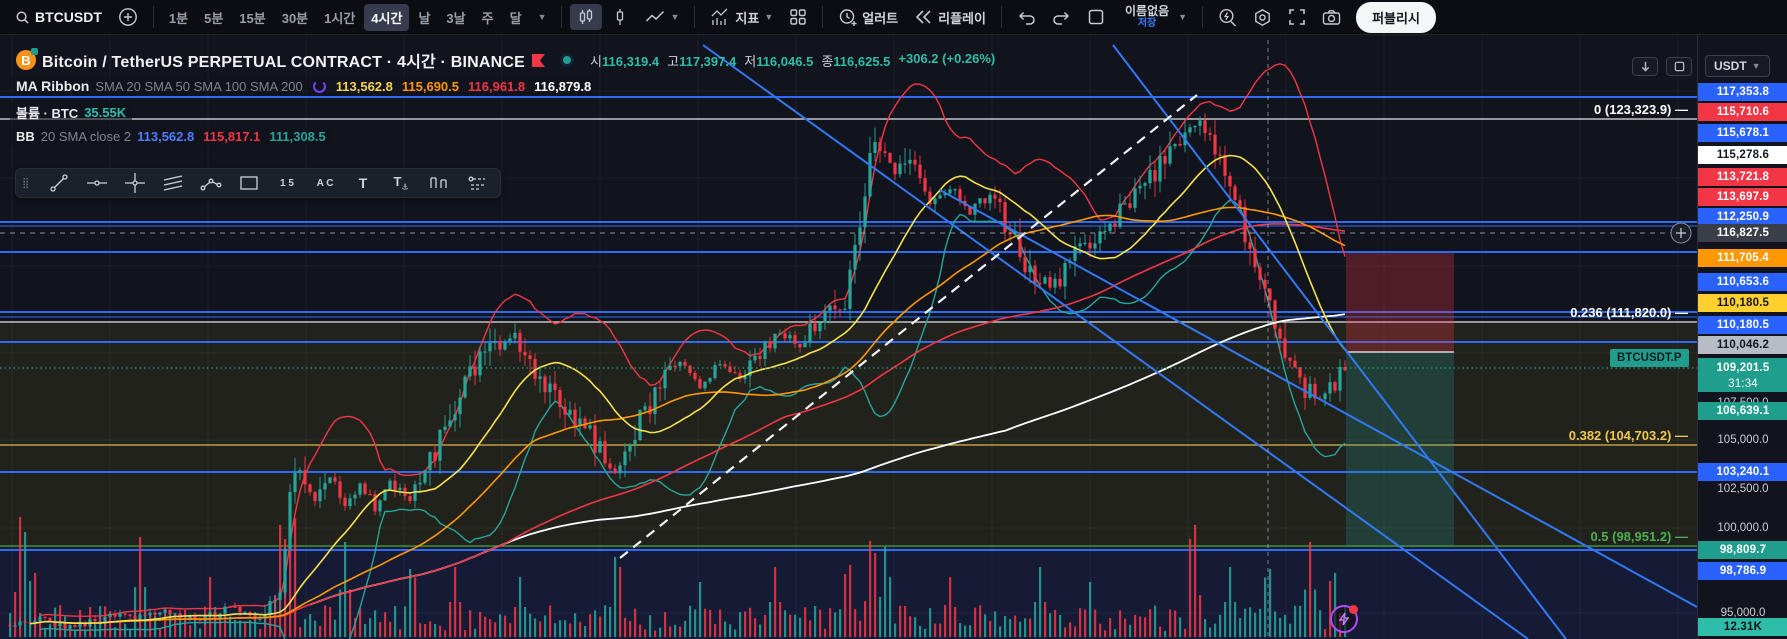  I want to click on settings-button, so click(1262, 17).